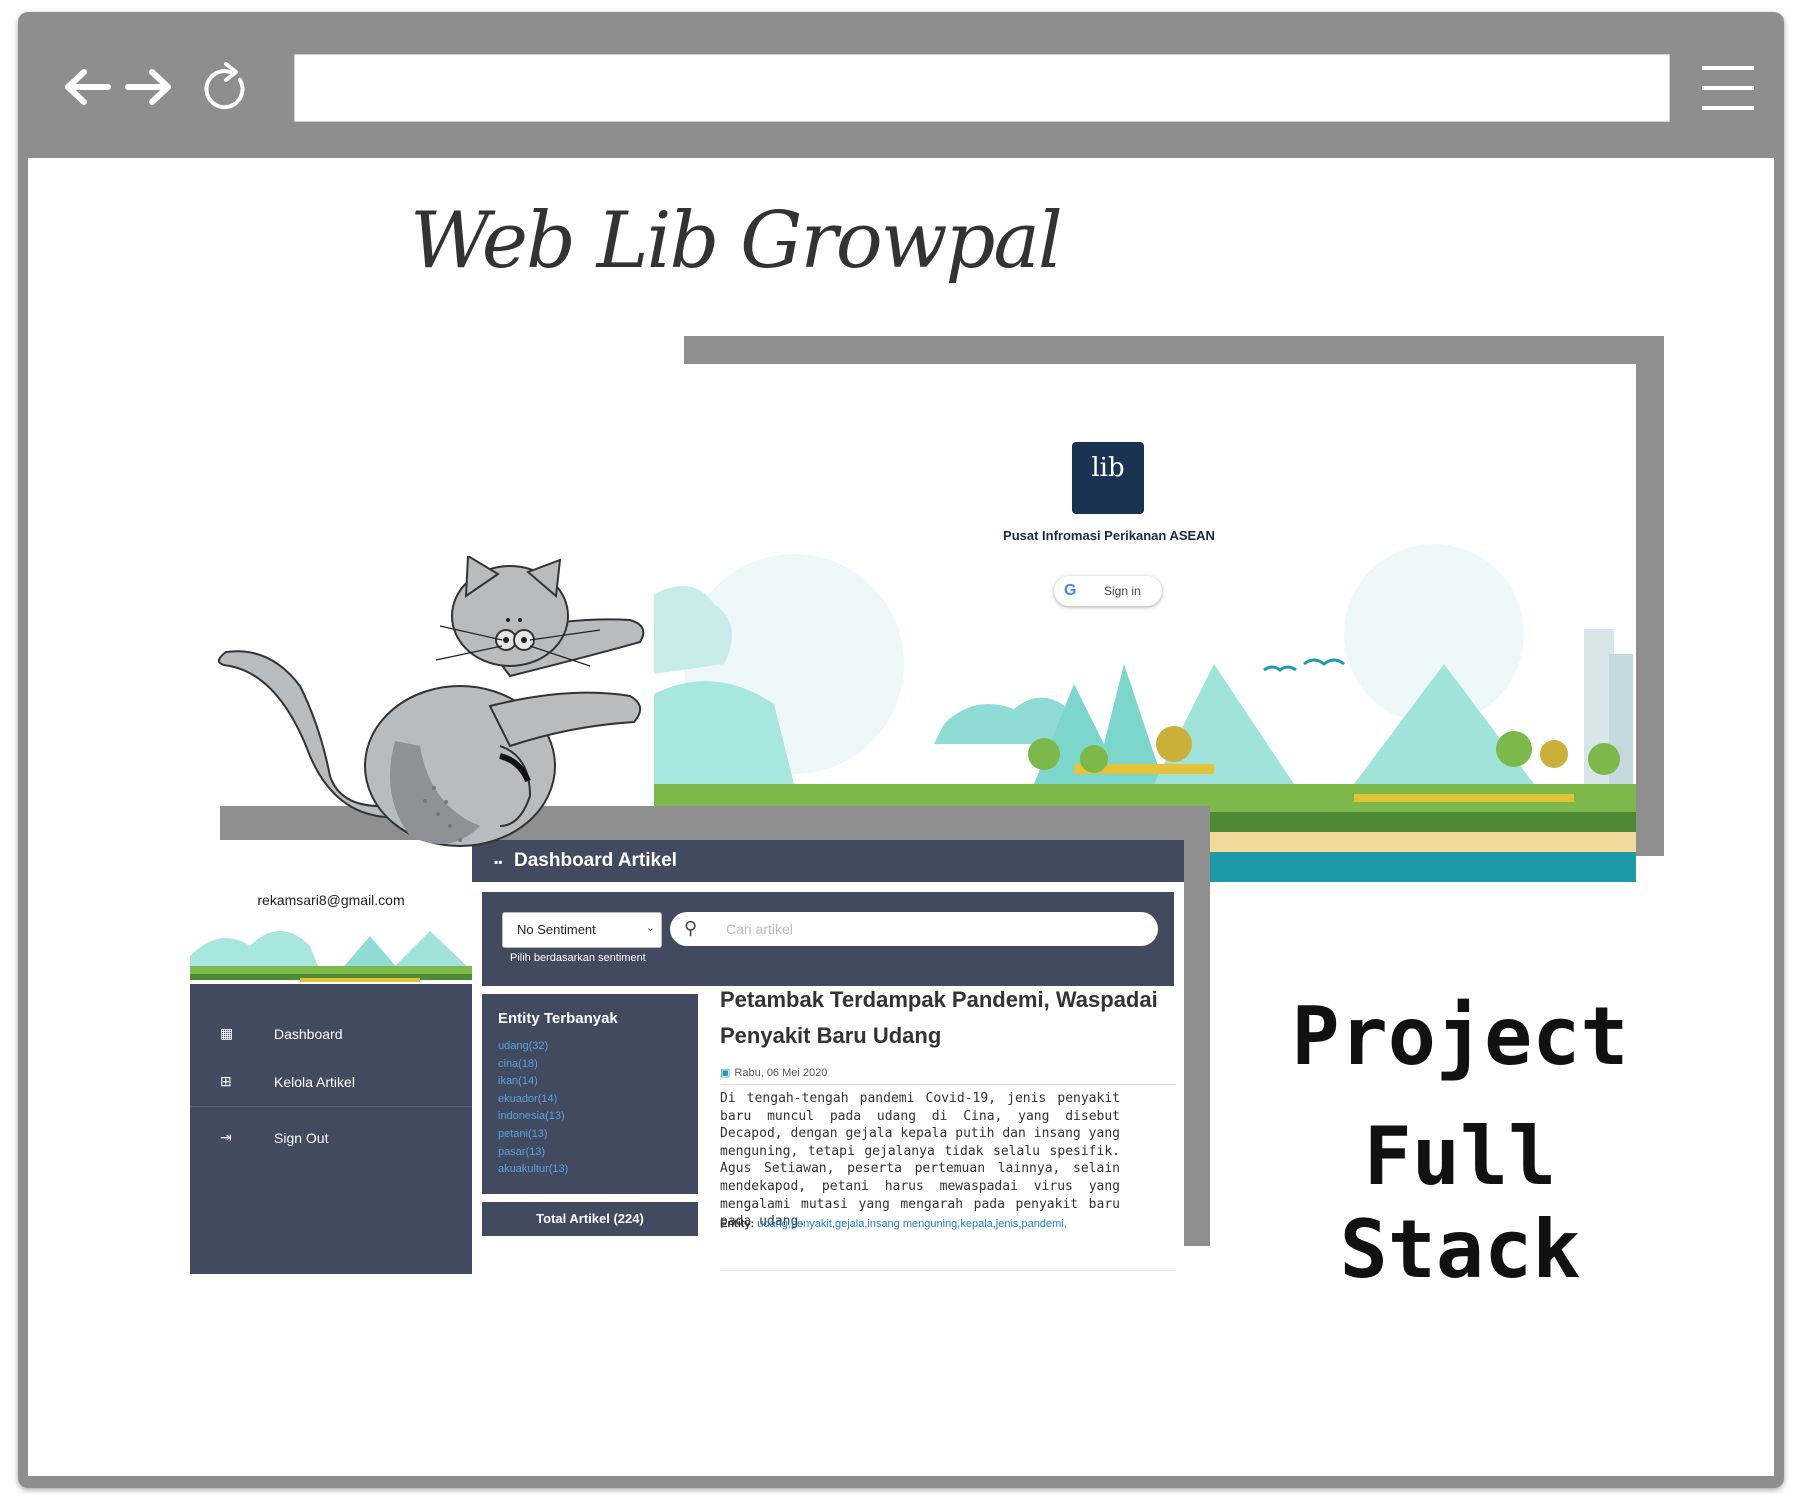 This screenshot has height=1500, width=1800. I want to click on dashboard-icon: ▦, so click(227, 1033).